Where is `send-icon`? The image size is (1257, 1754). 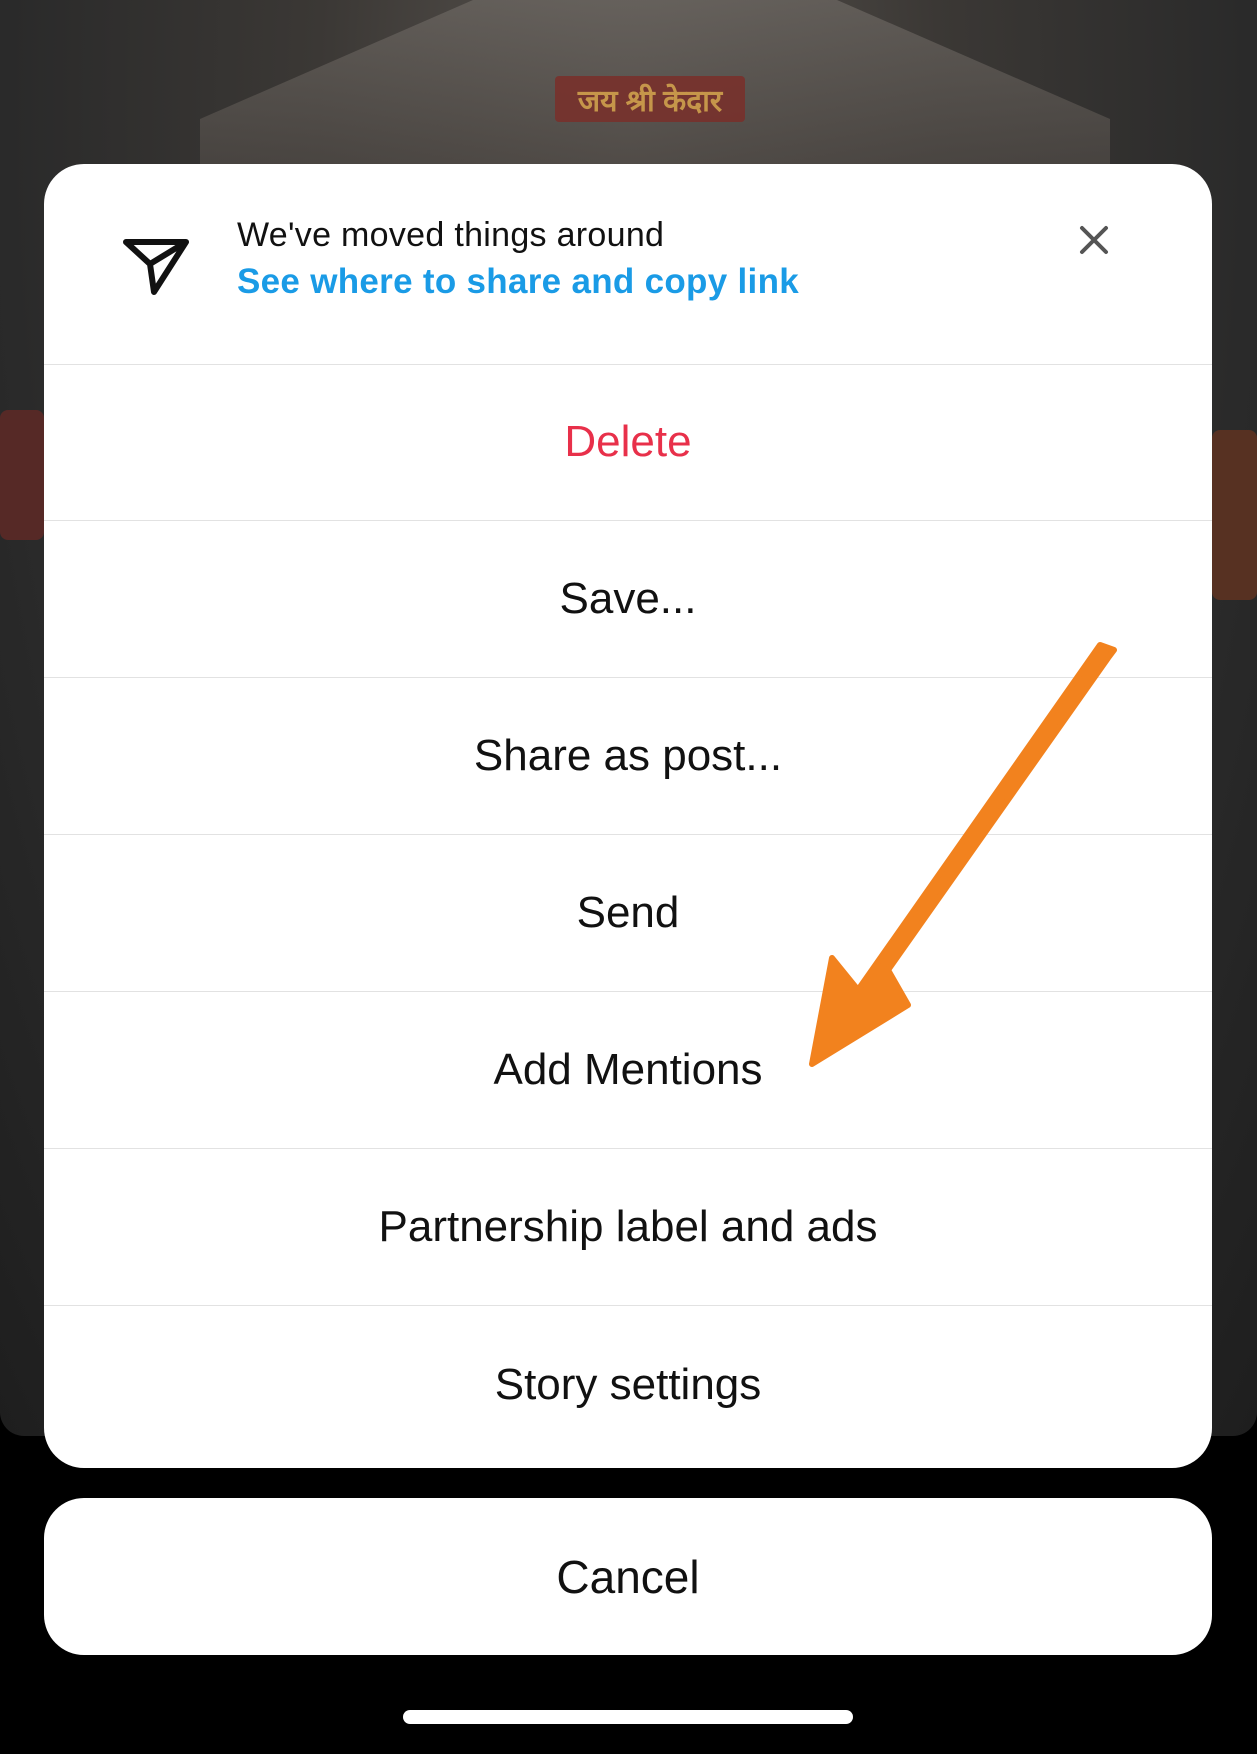 send-icon is located at coordinates (156, 266).